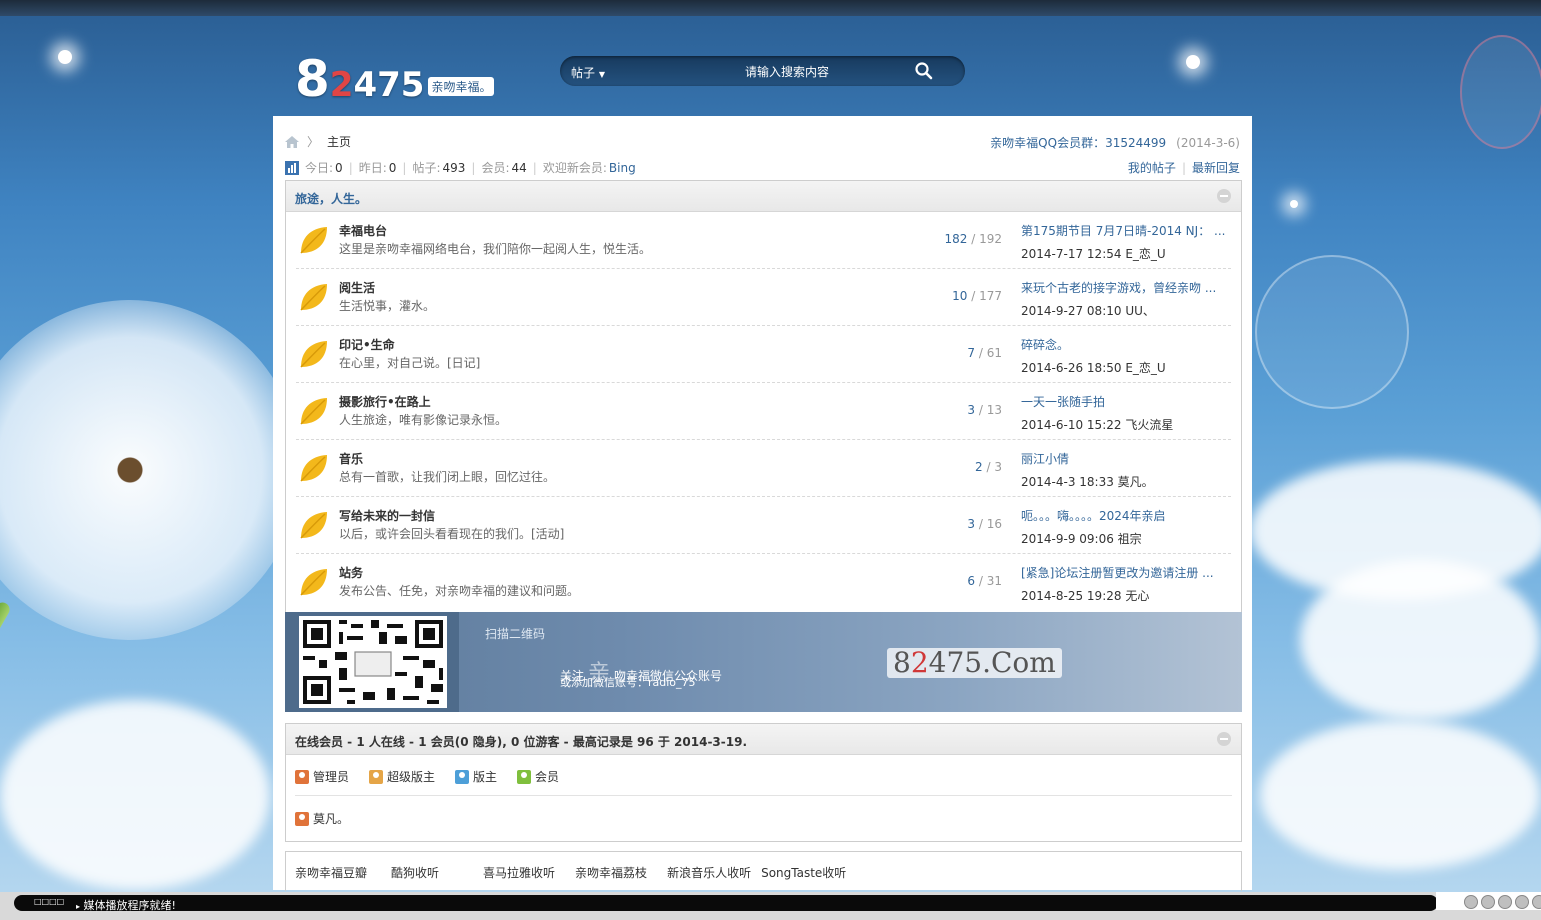 The height and width of the screenshot is (920, 1541). What do you see at coordinates (994, 410) in the screenshot?
I see `forum-post-count: 13` at bounding box center [994, 410].